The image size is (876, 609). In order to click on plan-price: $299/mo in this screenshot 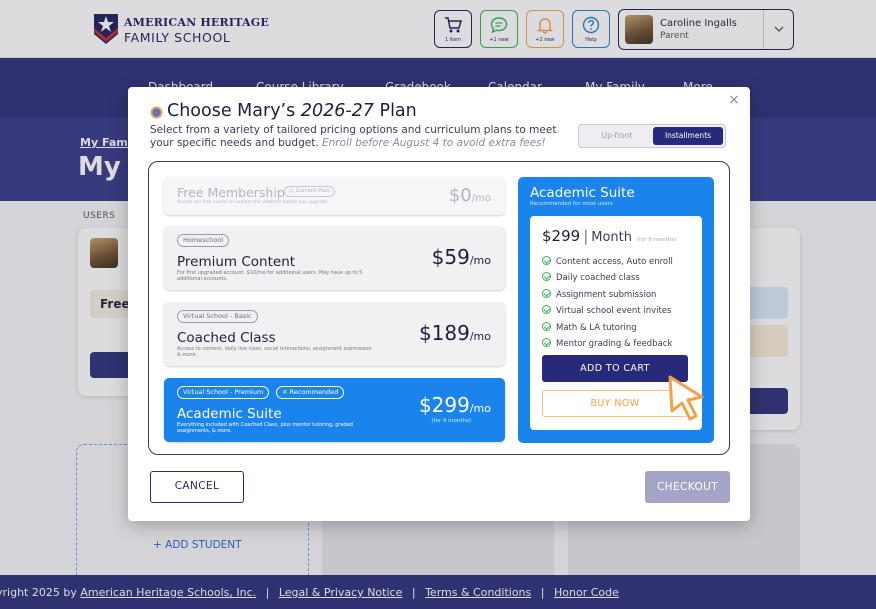, I will do `click(454, 405)`.